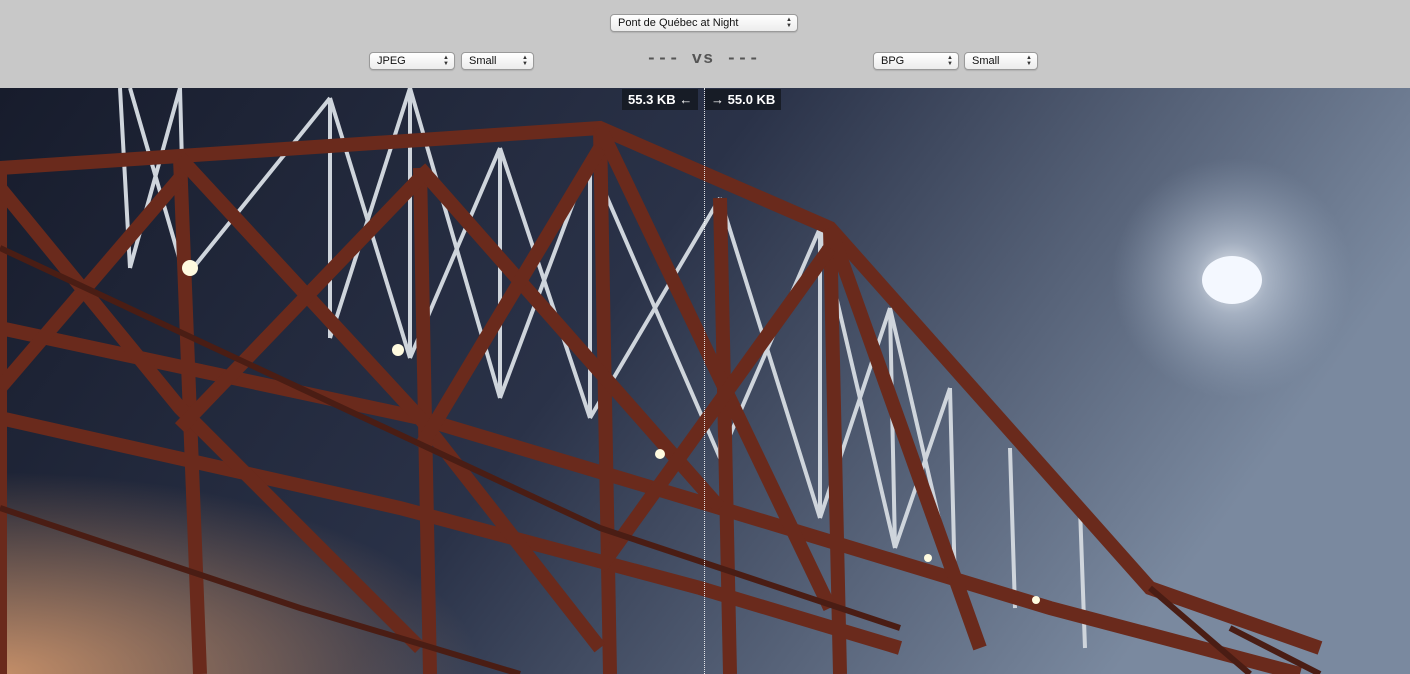 Image resolution: width=1410 pixels, height=674 pixels. Describe the element at coordinates (751, 99) in the screenshot. I see `right-file-size: 55.0 KB` at that location.